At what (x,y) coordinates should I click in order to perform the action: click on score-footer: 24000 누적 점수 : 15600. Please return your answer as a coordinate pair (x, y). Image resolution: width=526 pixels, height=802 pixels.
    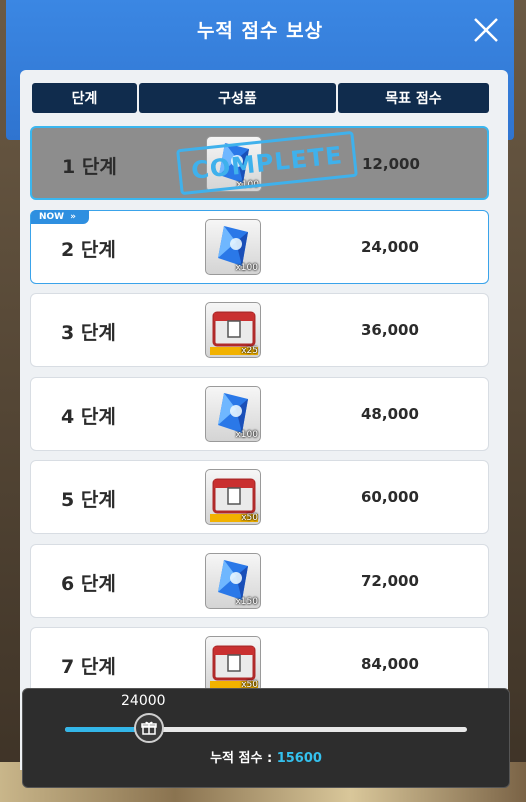
    Looking at the image, I should click on (266, 738).